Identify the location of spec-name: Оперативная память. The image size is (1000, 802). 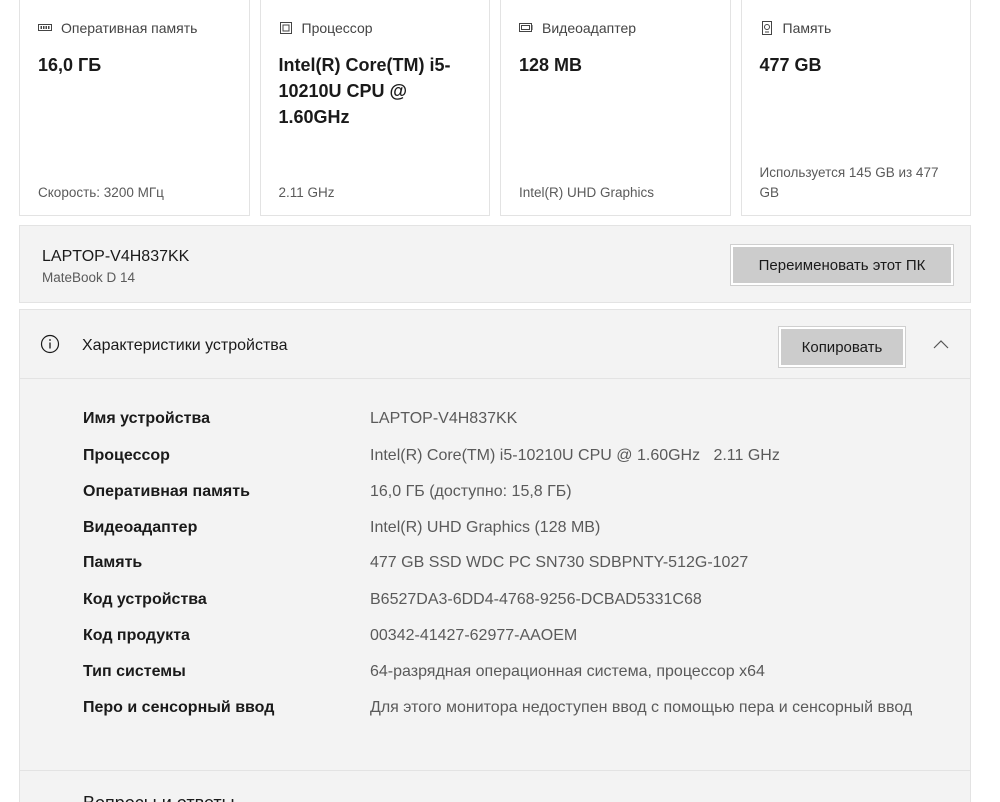
(166, 491).